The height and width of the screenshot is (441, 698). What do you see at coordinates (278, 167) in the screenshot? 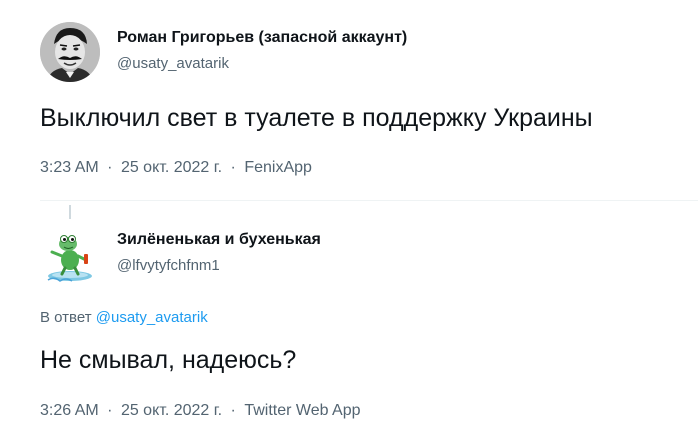
I see `tweet-source: FenixApp` at bounding box center [278, 167].